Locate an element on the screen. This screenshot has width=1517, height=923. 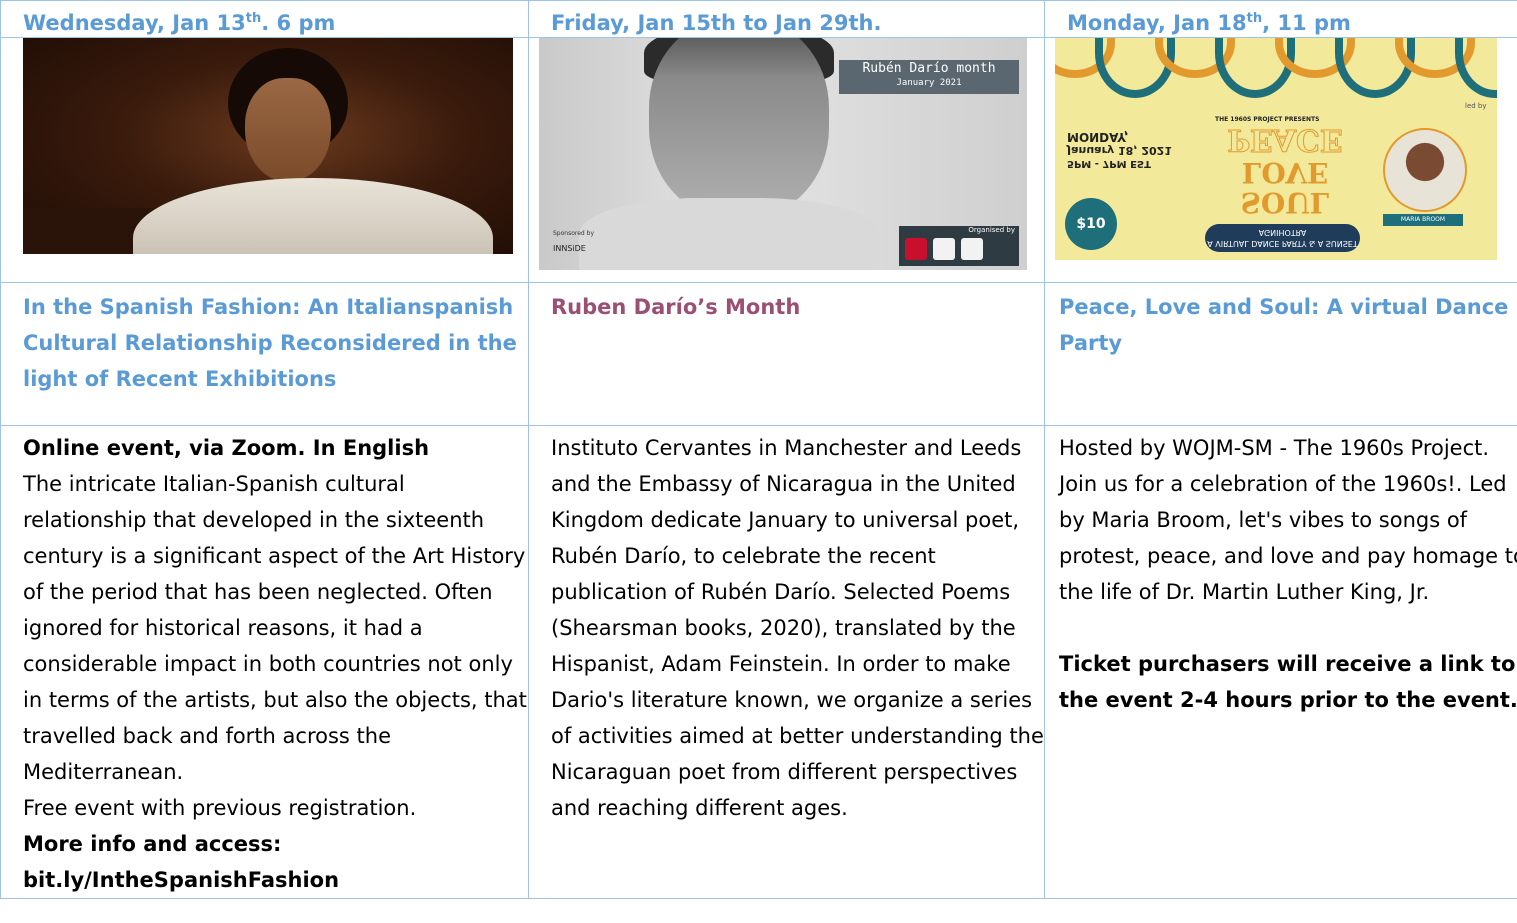
cervantes-logo is located at coordinates (916, 249).